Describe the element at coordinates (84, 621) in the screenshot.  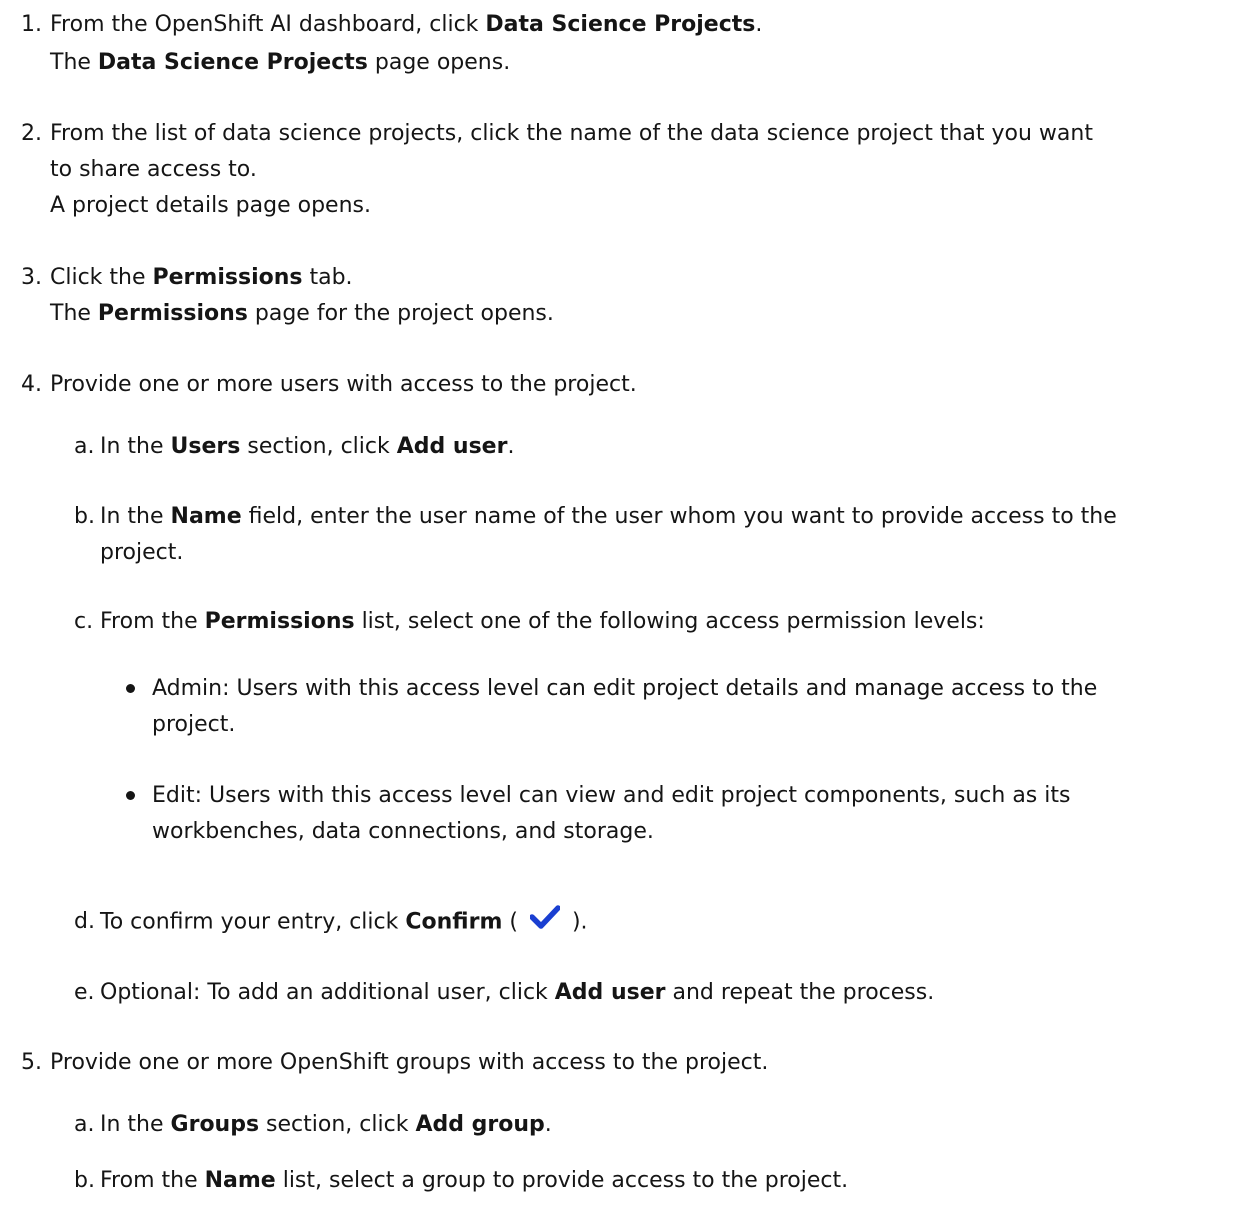
I see `substep-4c-label: c.` at that location.